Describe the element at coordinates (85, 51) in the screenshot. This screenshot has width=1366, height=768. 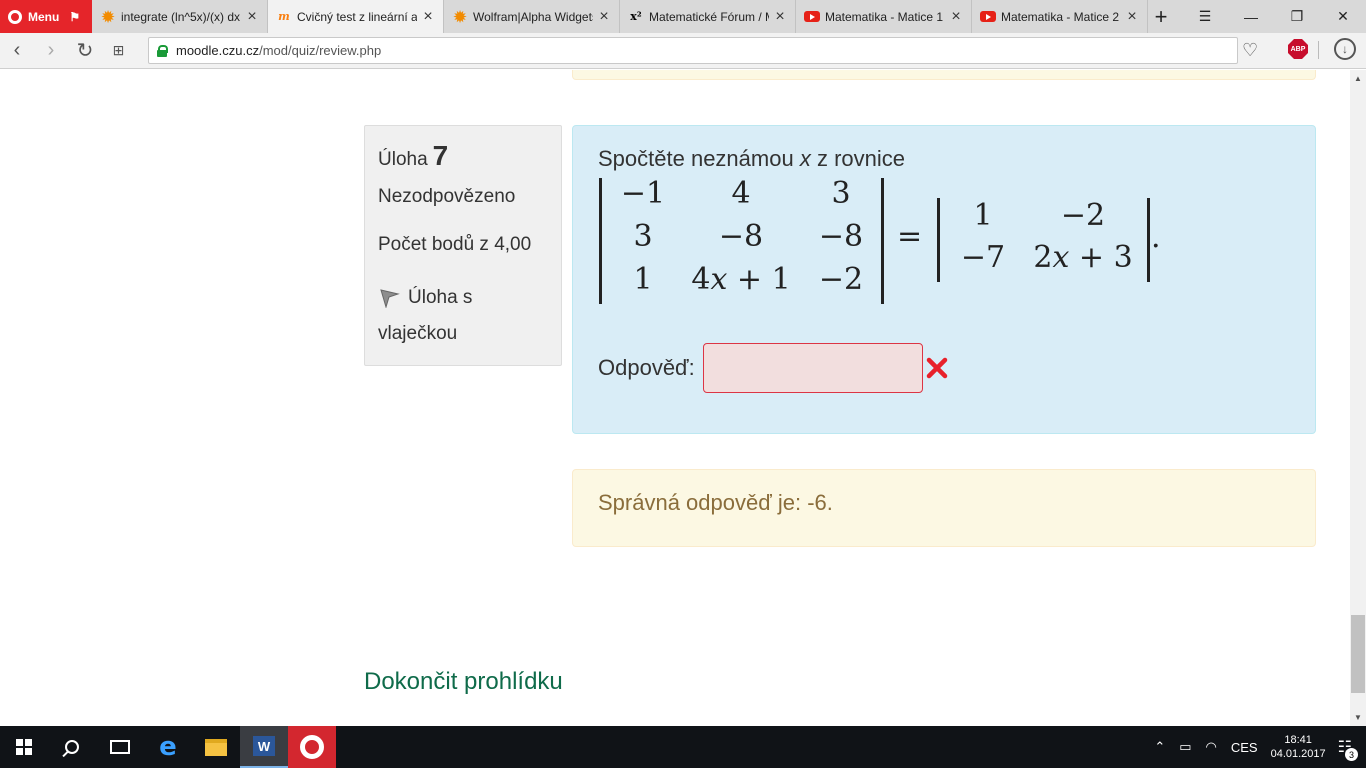
I see `reload-icon: ↻` at that location.